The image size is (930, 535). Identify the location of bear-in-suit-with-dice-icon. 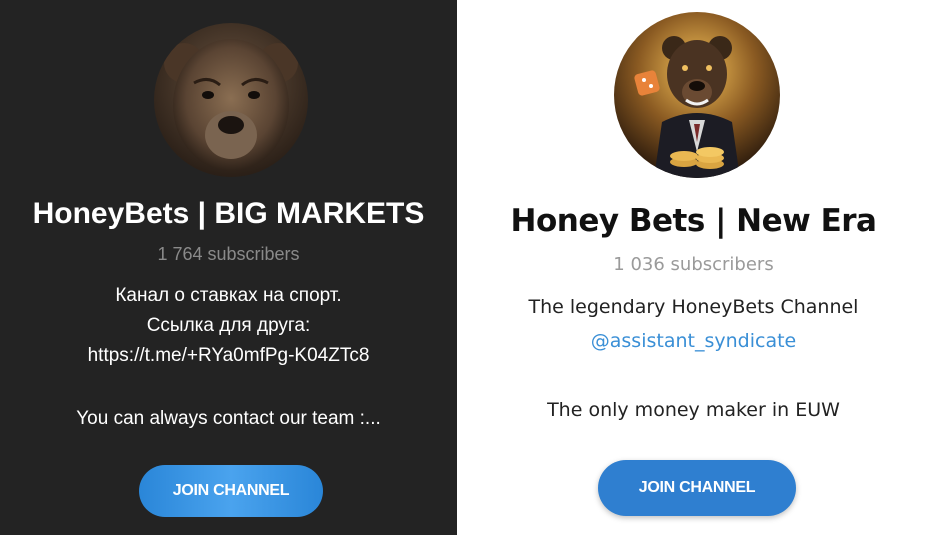
(697, 95).